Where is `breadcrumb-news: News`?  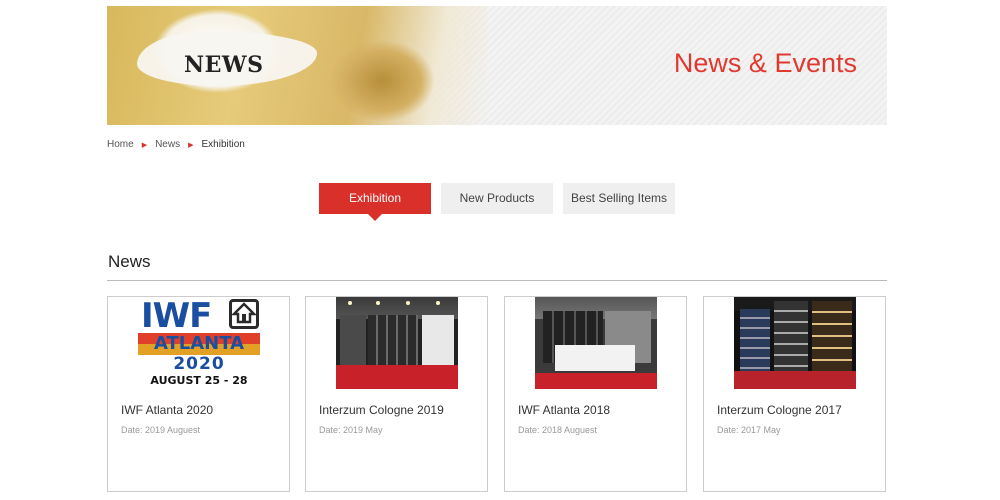
breadcrumb-news: News is located at coordinates (167, 144).